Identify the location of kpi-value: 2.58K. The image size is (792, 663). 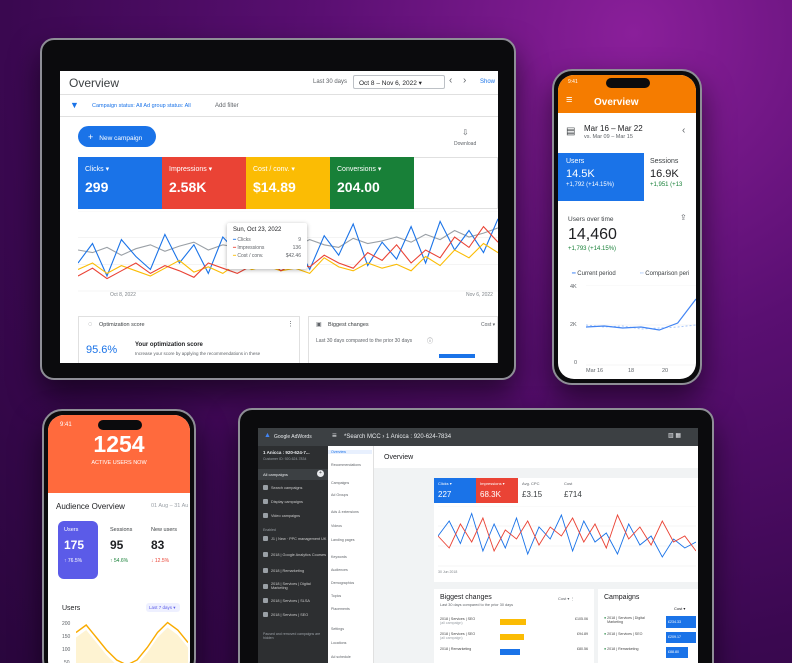
(188, 187).